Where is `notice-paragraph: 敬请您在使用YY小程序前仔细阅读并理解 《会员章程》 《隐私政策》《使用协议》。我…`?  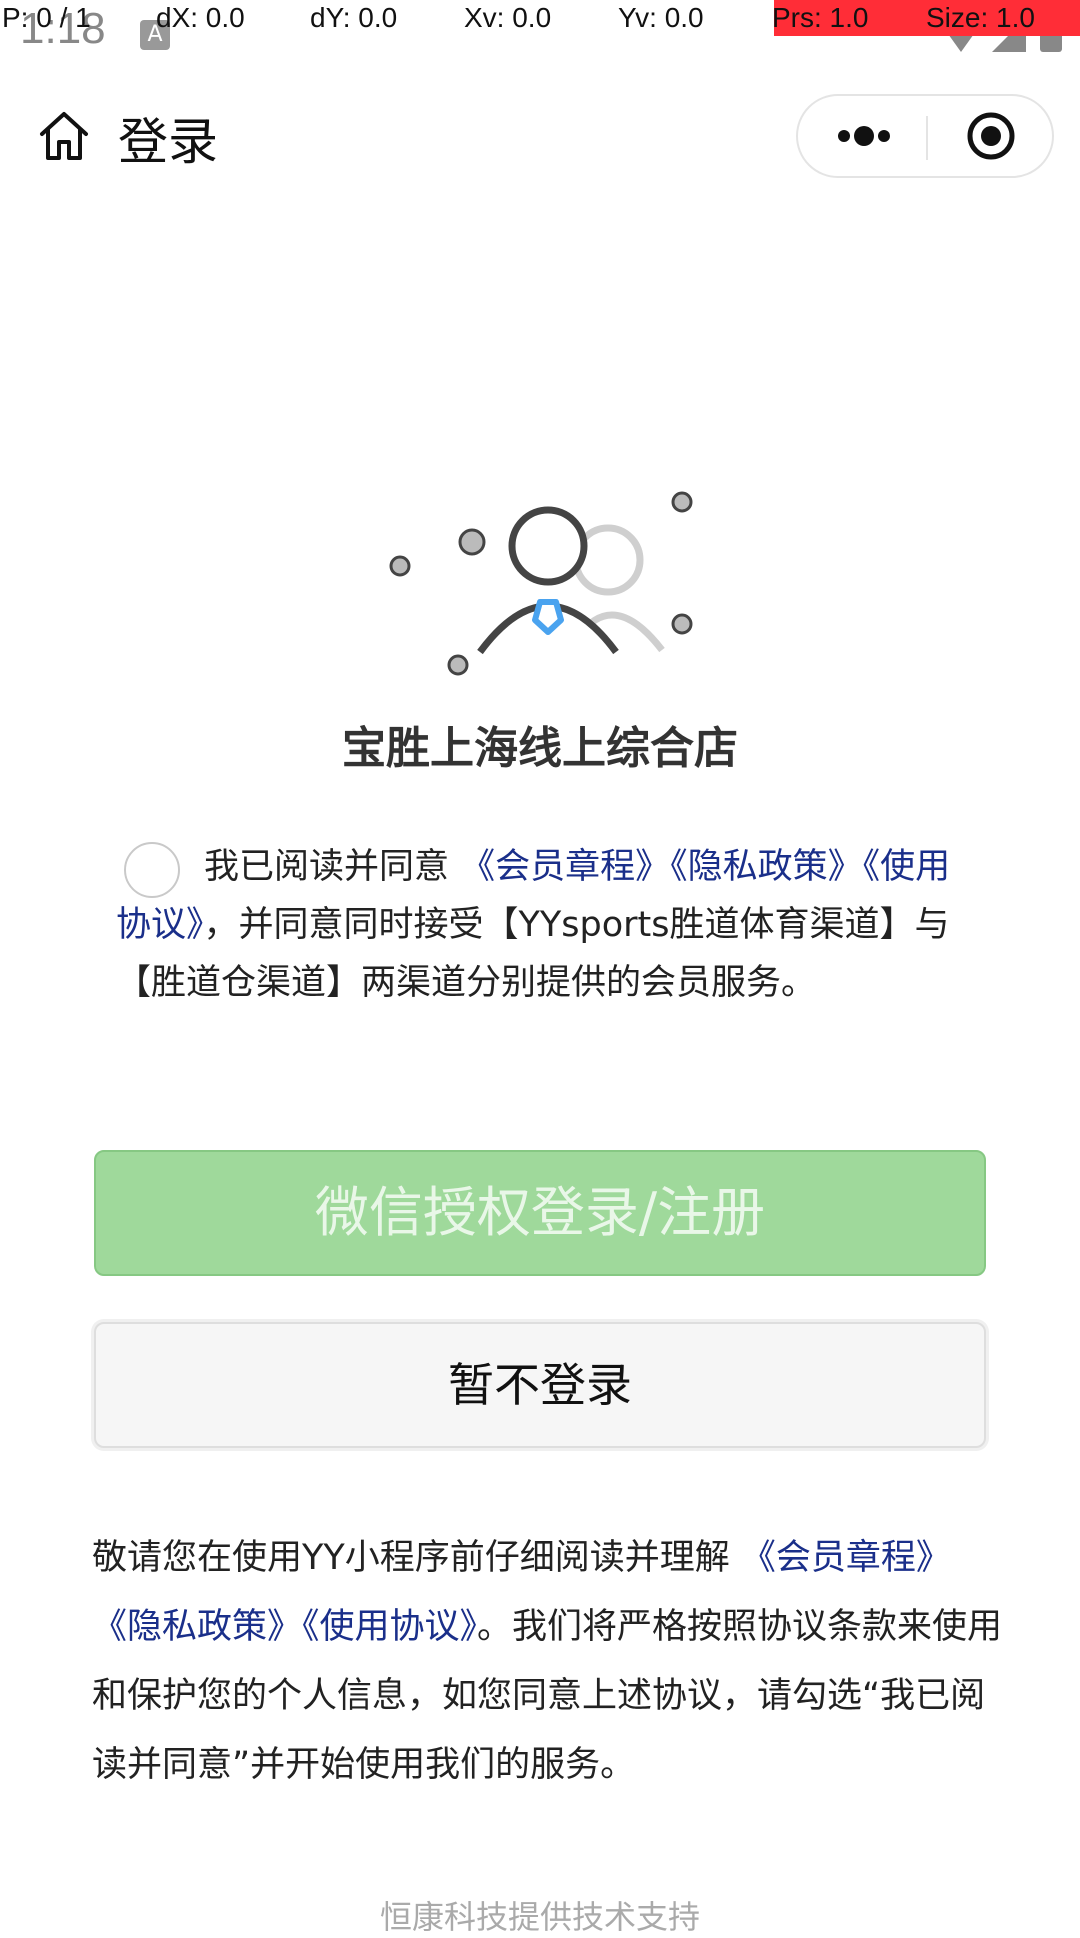
notice-paragraph: 敬请您在使用YY小程序前仔细阅读并理解 《会员章程》 《隐私政策》《使用协议》。我… is located at coordinates (548, 1662).